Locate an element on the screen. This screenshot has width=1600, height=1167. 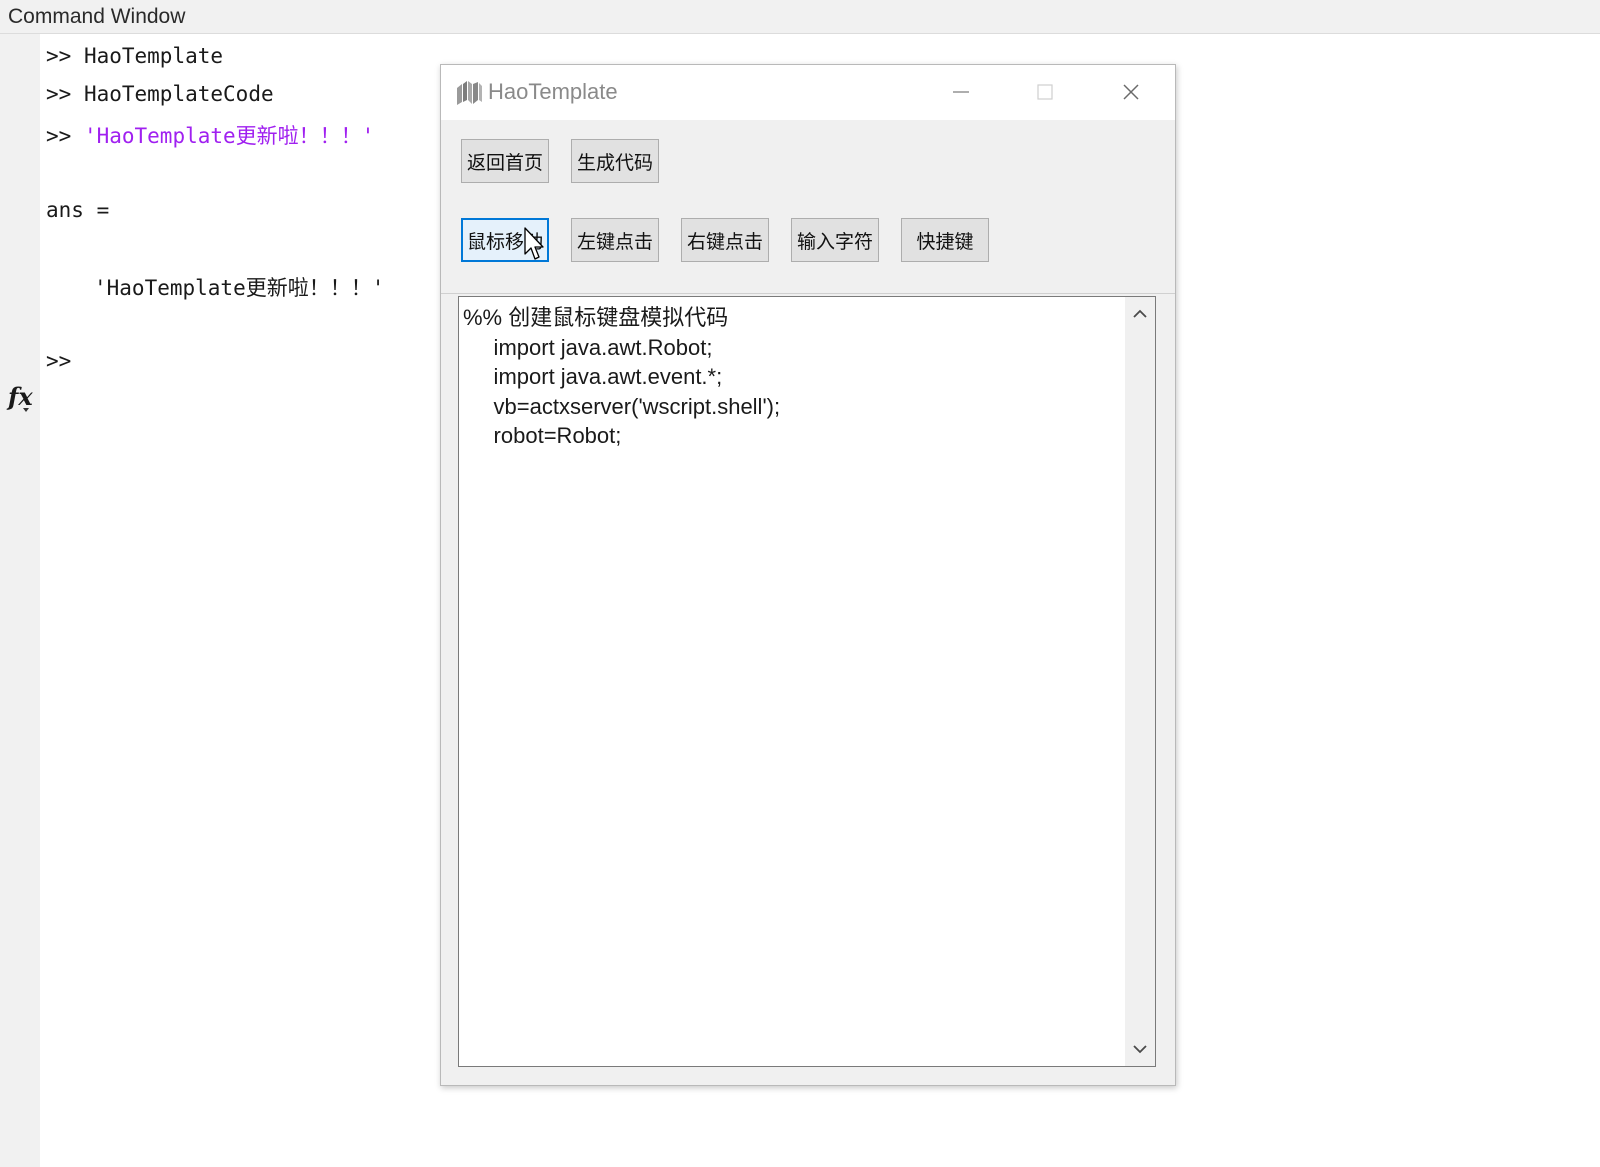
close-button is located at coordinates (1131, 92).